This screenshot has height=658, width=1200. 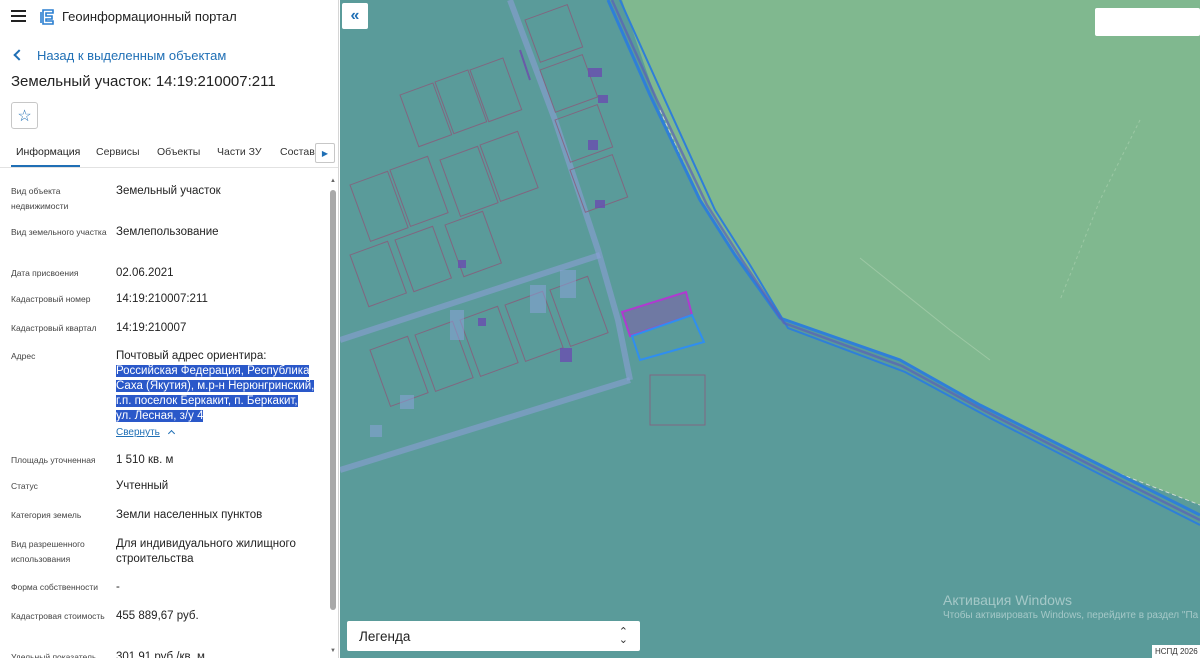 I want to click on legend-dropdown: Легенда ⌃ ⌄, so click(x=493, y=636).